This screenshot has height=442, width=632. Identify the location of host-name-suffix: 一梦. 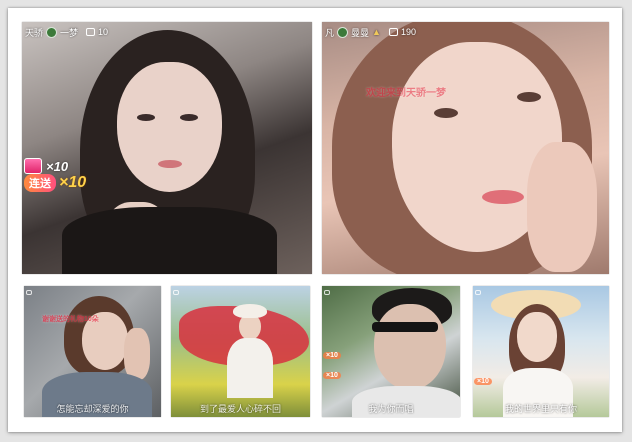
(69, 32).